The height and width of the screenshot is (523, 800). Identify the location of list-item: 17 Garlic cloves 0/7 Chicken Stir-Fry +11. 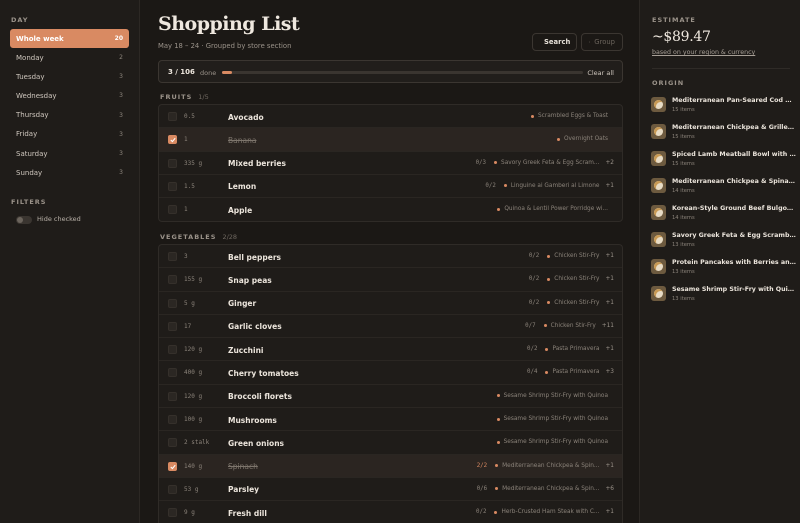
(390, 327).